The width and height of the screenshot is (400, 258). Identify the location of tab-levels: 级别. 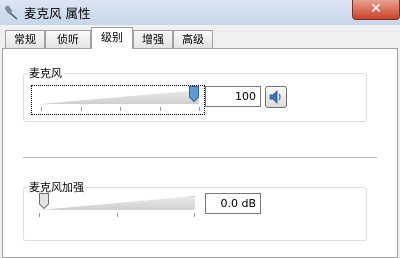
(112, 38).